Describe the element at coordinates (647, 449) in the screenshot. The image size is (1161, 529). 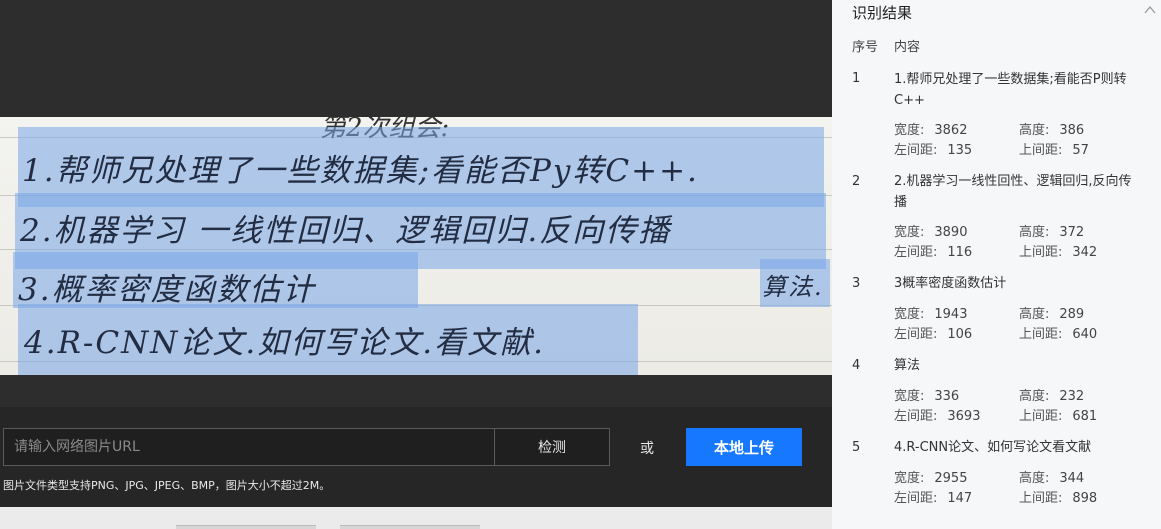
I see `or-label: 或` at that location.